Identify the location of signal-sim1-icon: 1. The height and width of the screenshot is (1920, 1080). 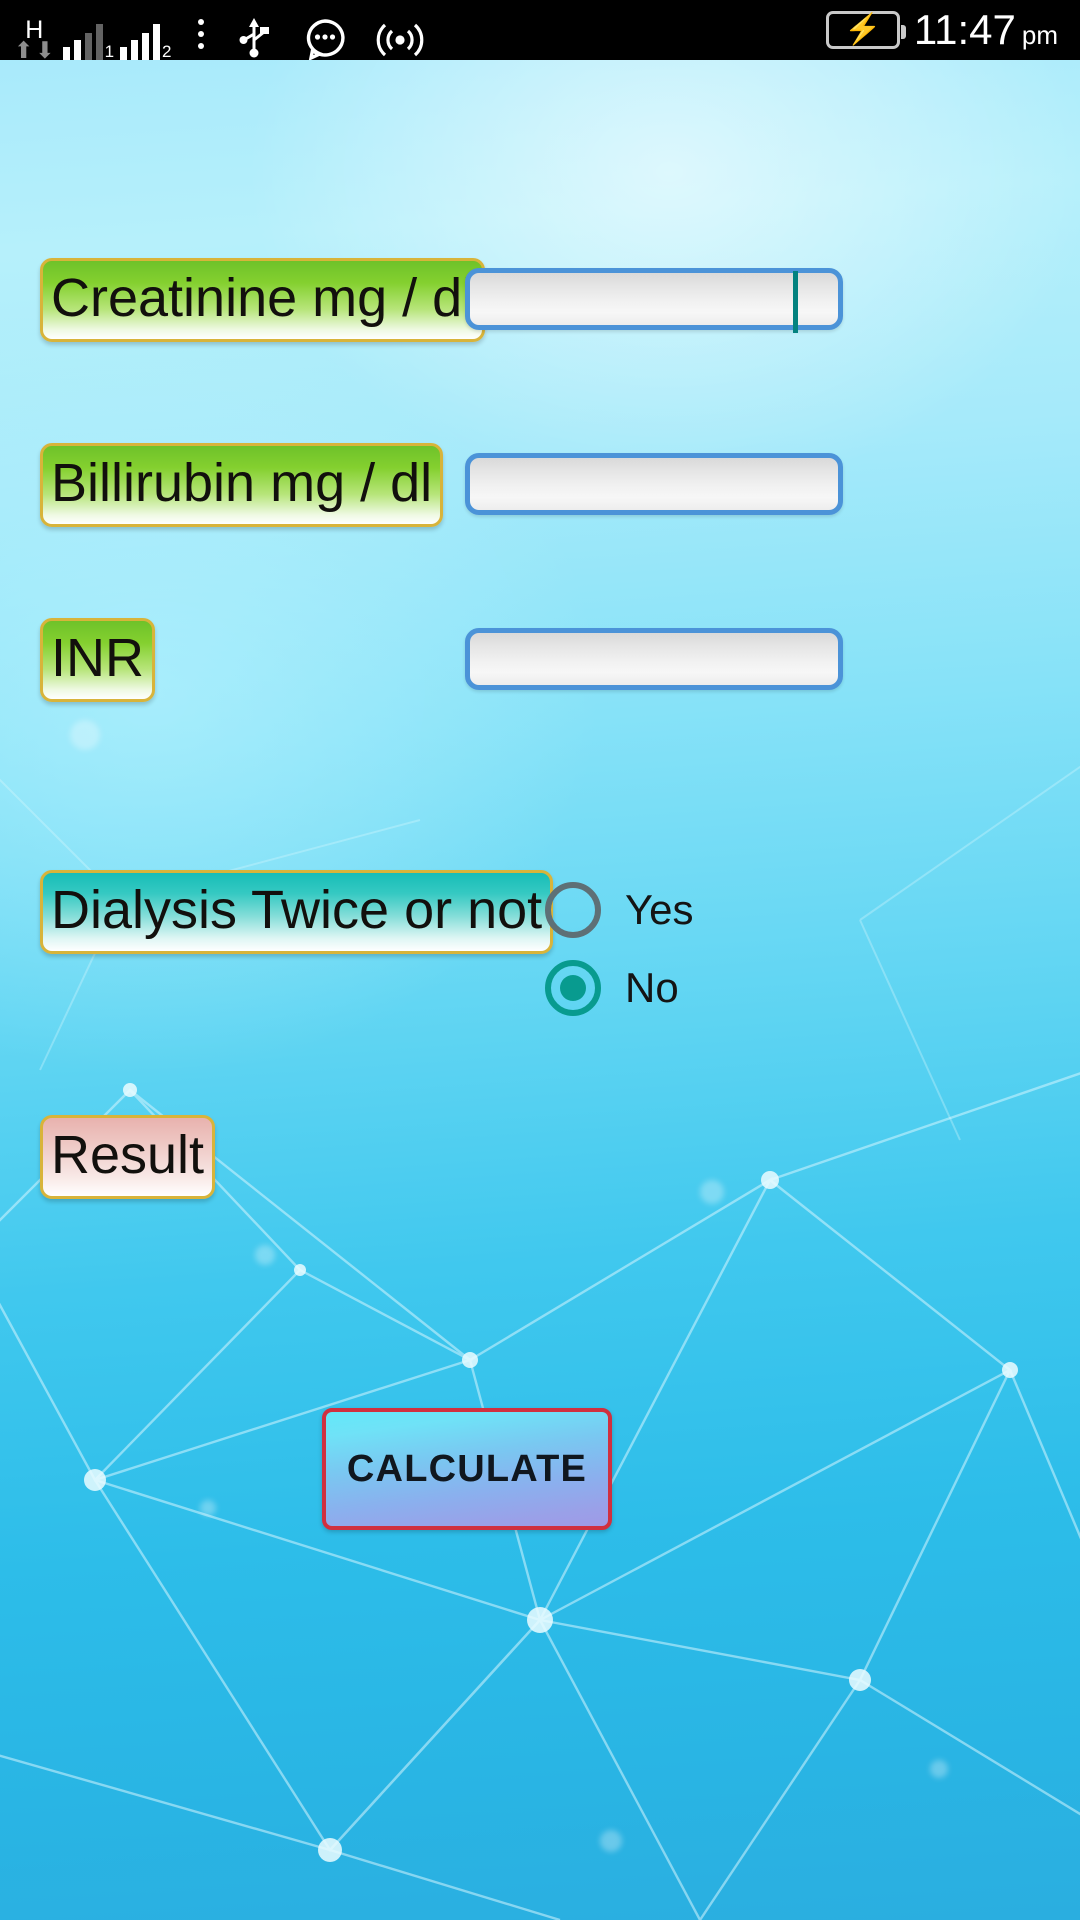
(88, 34).